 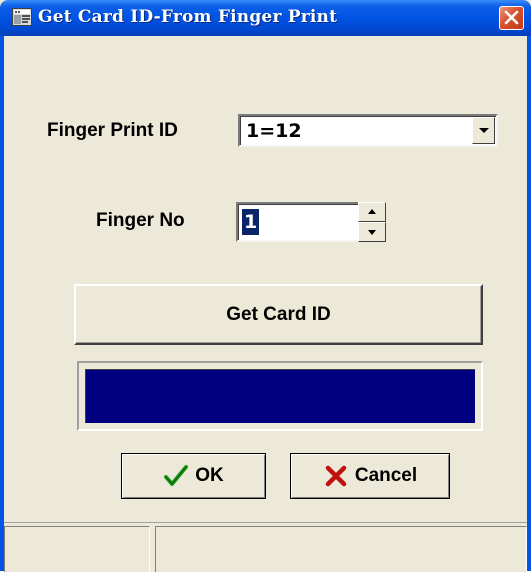 What do you see at coordinates (140, 220) in the screenshot?
I see `finger-no-label: Finger No` at bounding box center [140, 220].